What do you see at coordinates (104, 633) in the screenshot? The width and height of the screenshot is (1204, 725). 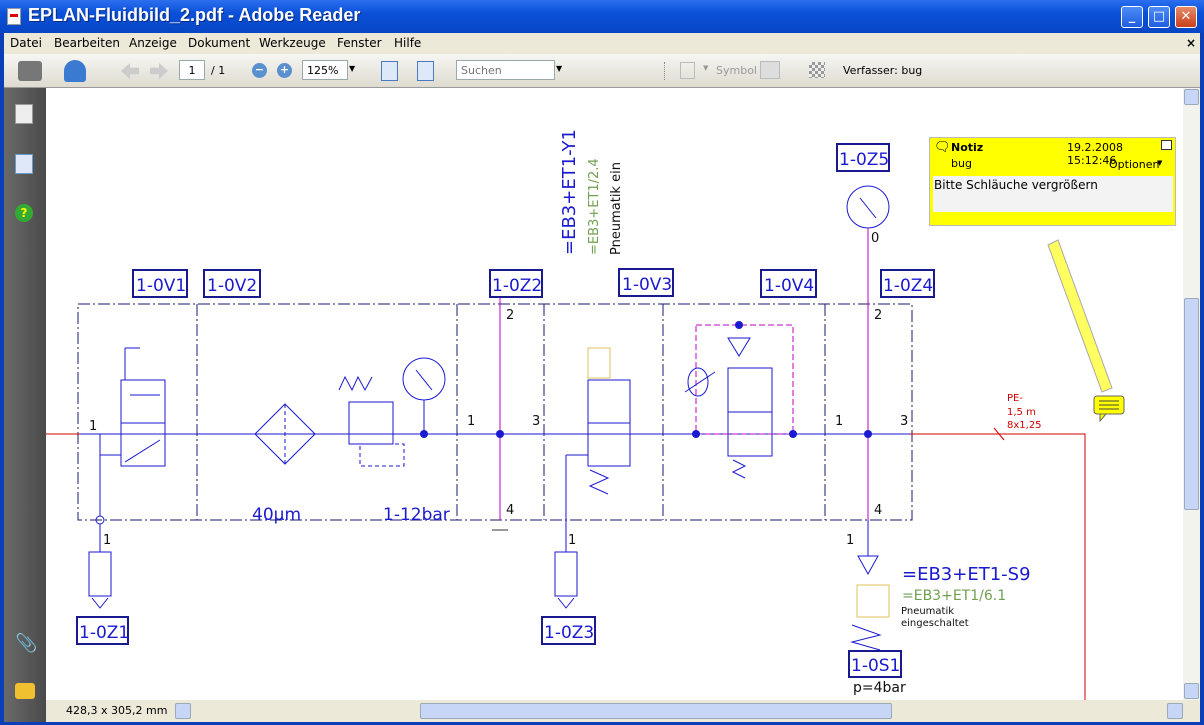 I see `label-z1: 1-0Z1` at bounding box center [104, 633].